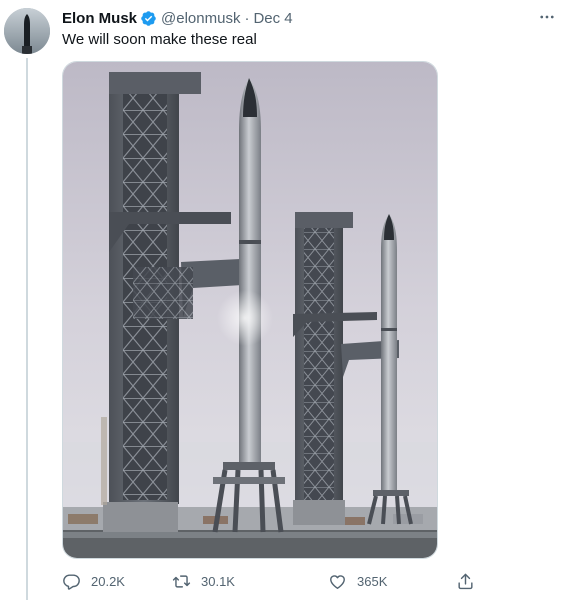 This screenshot has width=569, height=600. I want to click on avatar, so click(27, 31).